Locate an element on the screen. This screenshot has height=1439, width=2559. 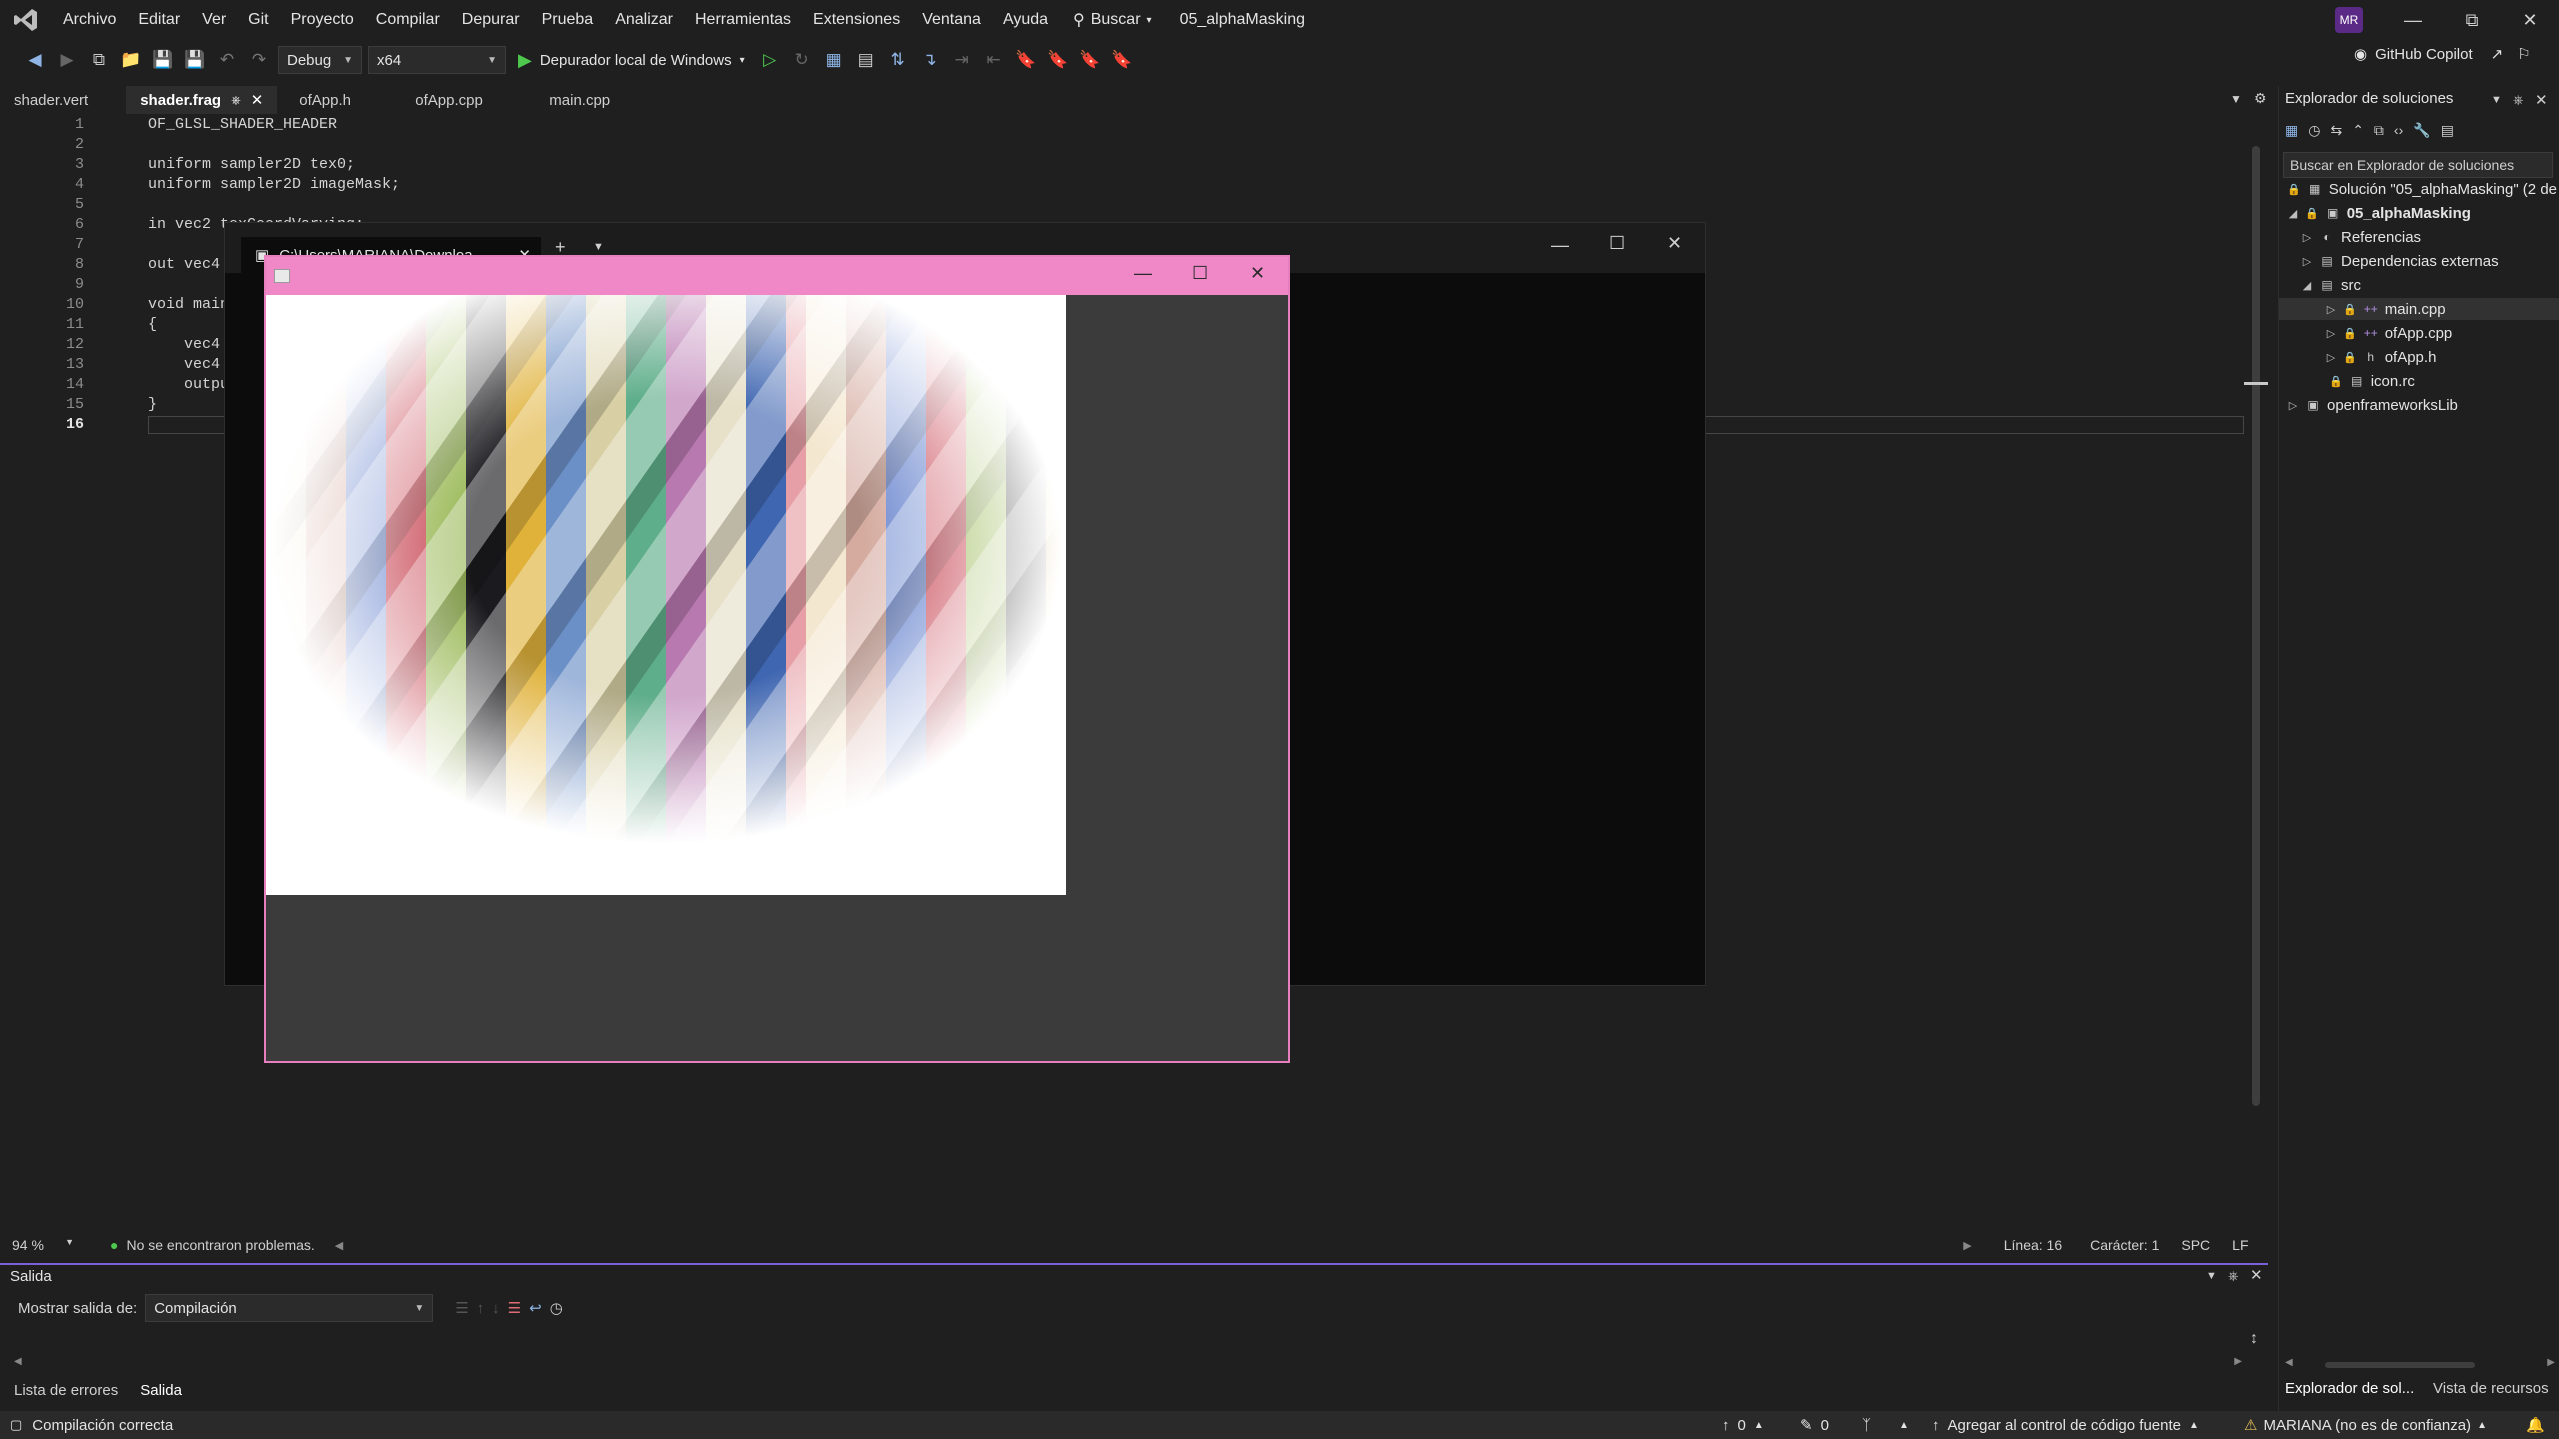
tab-ofapp-cpp: ofApp.cpp is located at coordinates (468, 100).